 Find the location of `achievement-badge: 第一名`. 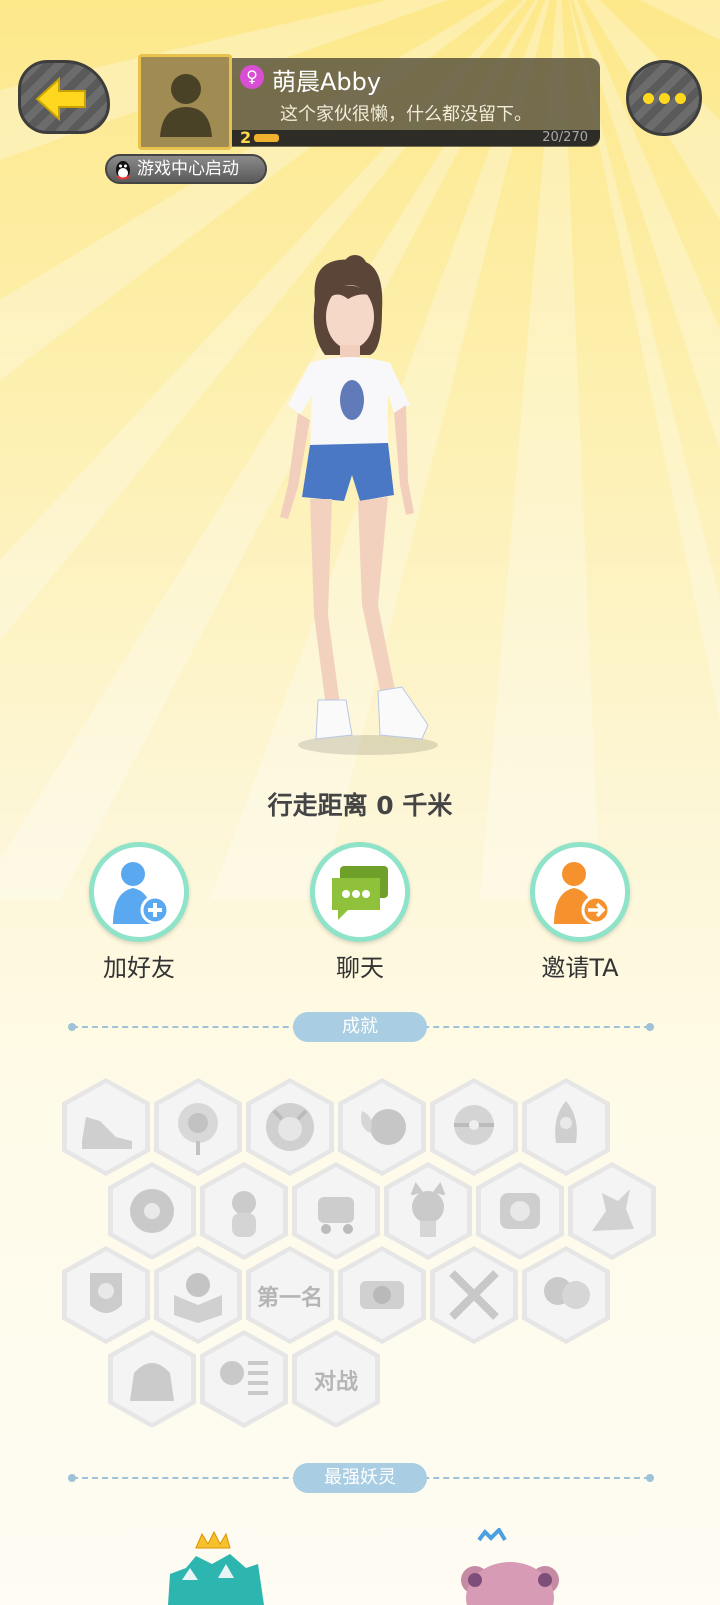

achievement-badge: 第一名 is located at coordinates (290, 1295).